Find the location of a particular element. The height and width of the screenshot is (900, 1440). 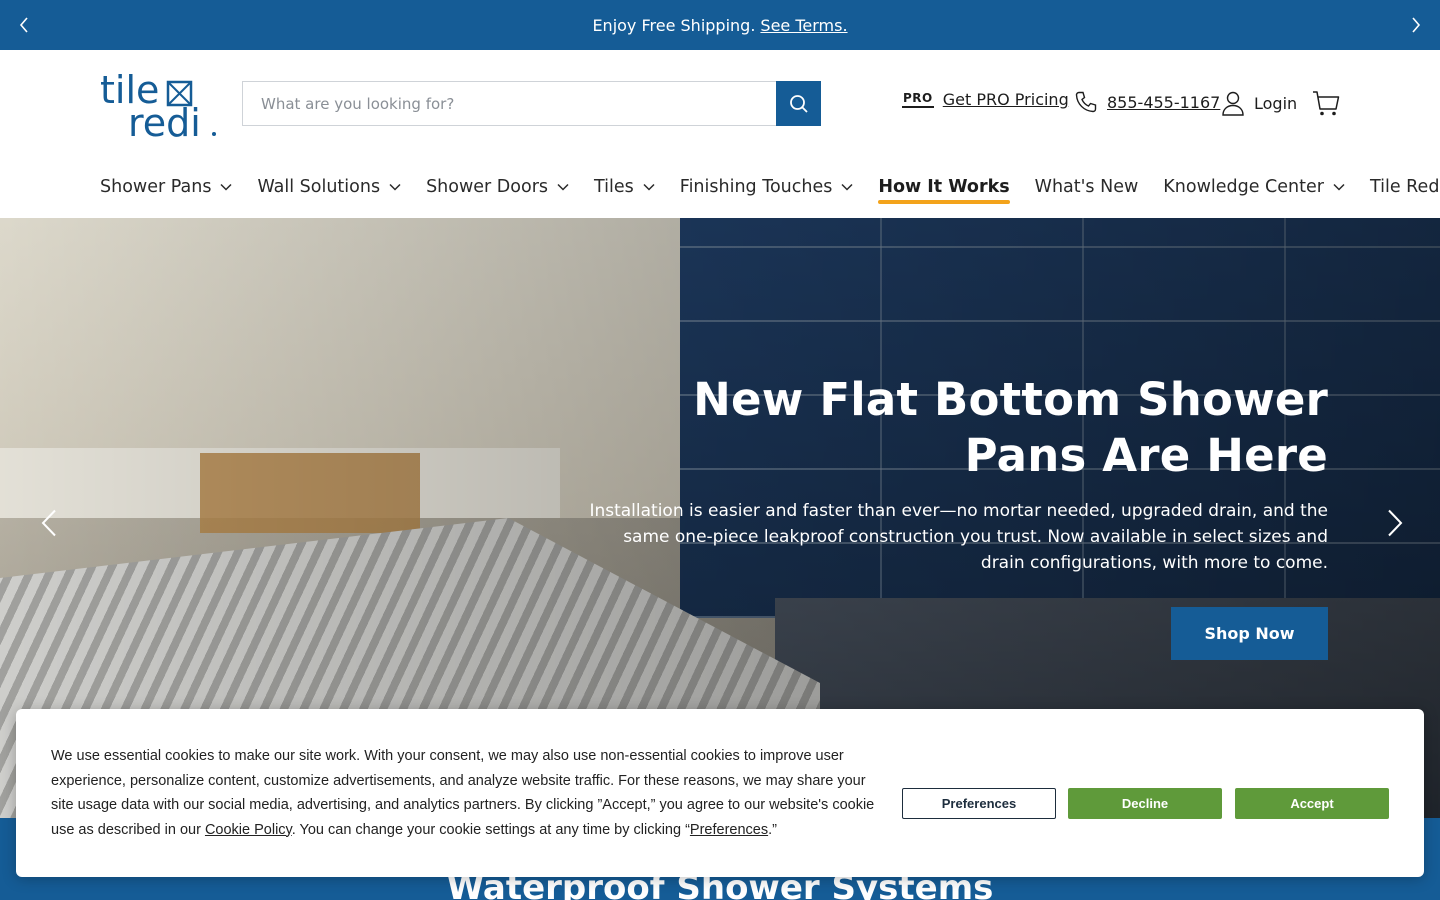

hero-next-button is located at coordinates (1395, 523).